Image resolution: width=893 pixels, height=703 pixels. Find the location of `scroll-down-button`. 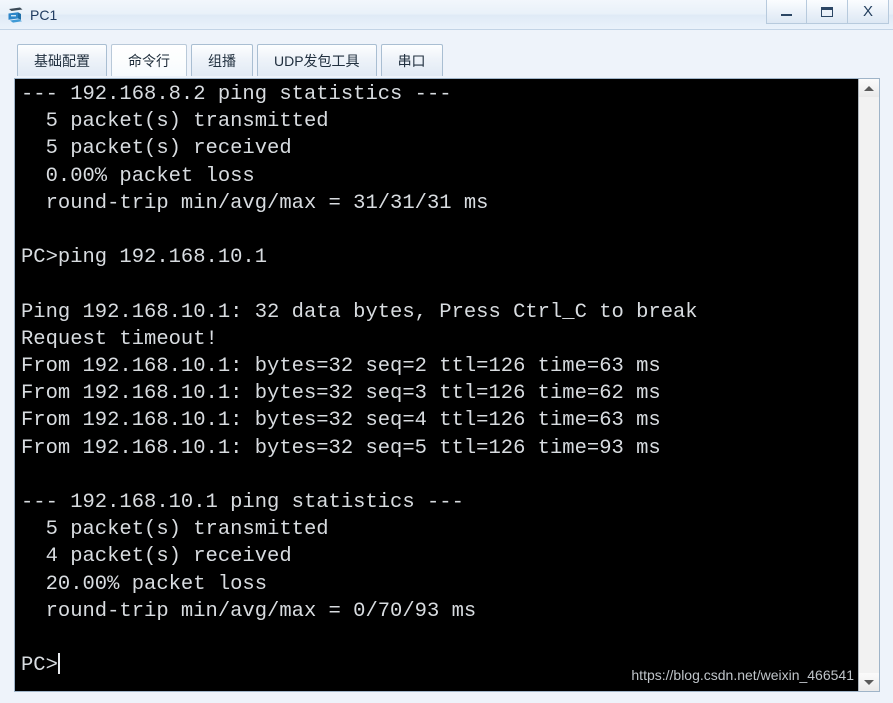

scroll-down-button is located at coordinates (869, 682).